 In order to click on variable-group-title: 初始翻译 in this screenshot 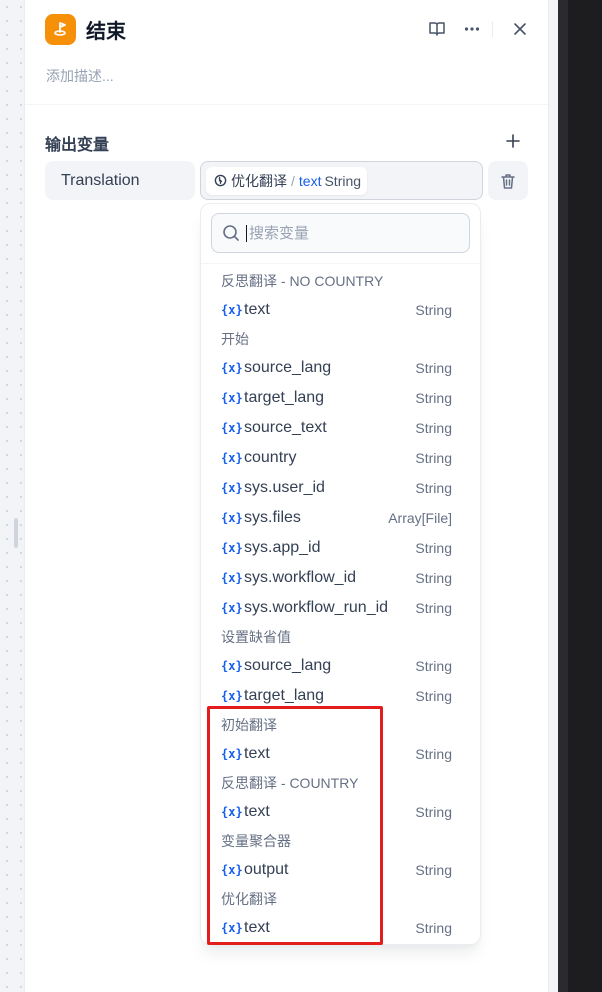, I will do `click(249, 725)`.